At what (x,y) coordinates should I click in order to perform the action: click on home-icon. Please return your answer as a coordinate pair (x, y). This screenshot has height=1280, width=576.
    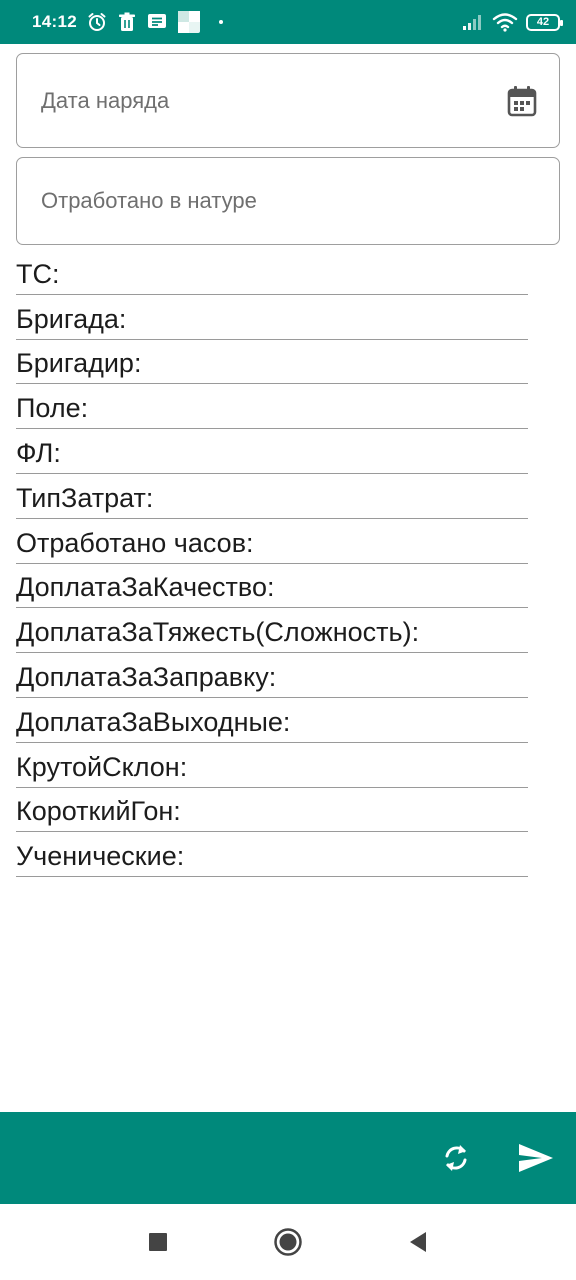
    Looking at the image, I should click on (288, 1242).